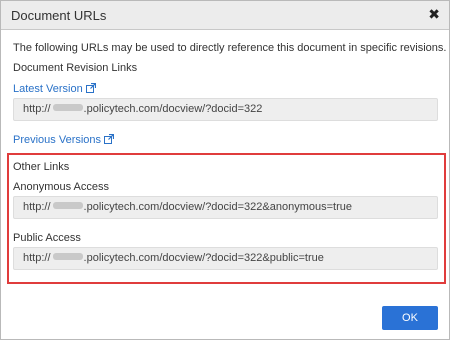 The image size is (450, 340). I want to click on dialog-title: Document URLs, so click(59, 15).